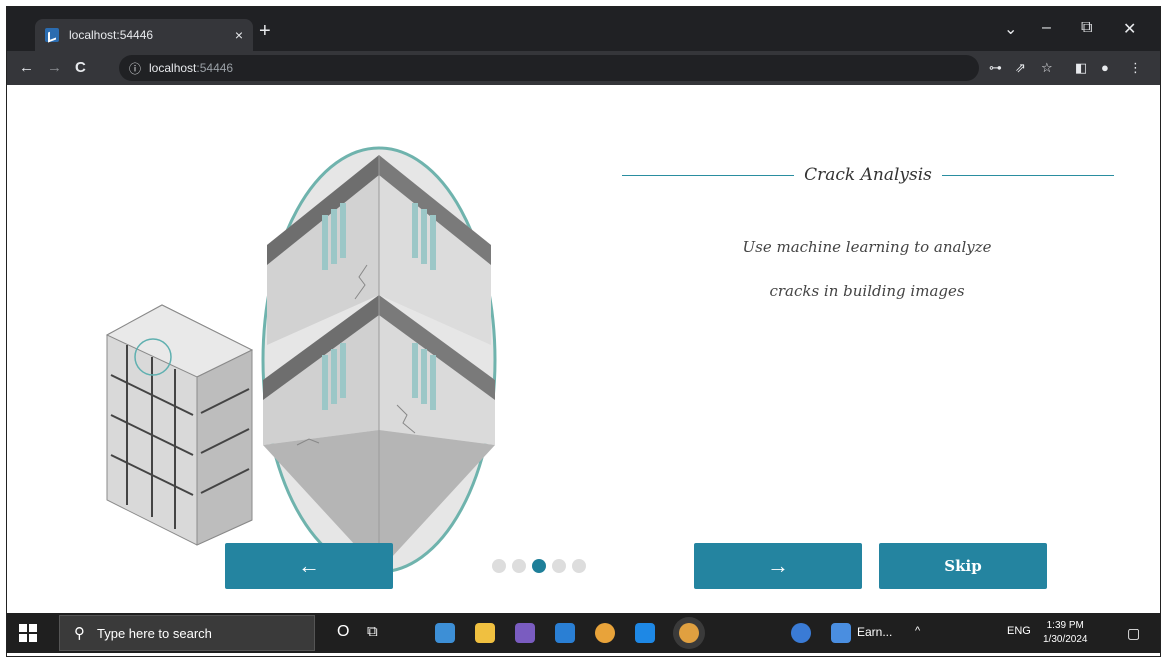 This screenshot has width=1167, height=662. I want to click on notifications-icon: ▢, so click(1133, 633).